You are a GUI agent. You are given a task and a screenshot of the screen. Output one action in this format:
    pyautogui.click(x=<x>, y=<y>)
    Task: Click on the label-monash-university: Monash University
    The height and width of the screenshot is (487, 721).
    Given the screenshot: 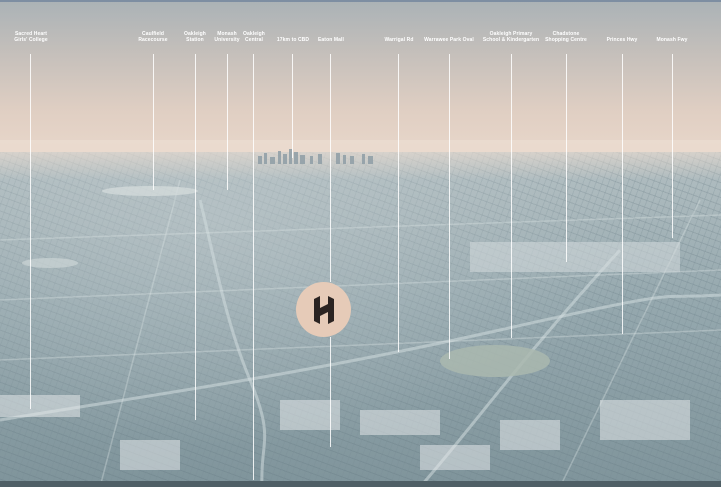 What is the action you would take?
    pyautogui.click(x=227, y=37)
    